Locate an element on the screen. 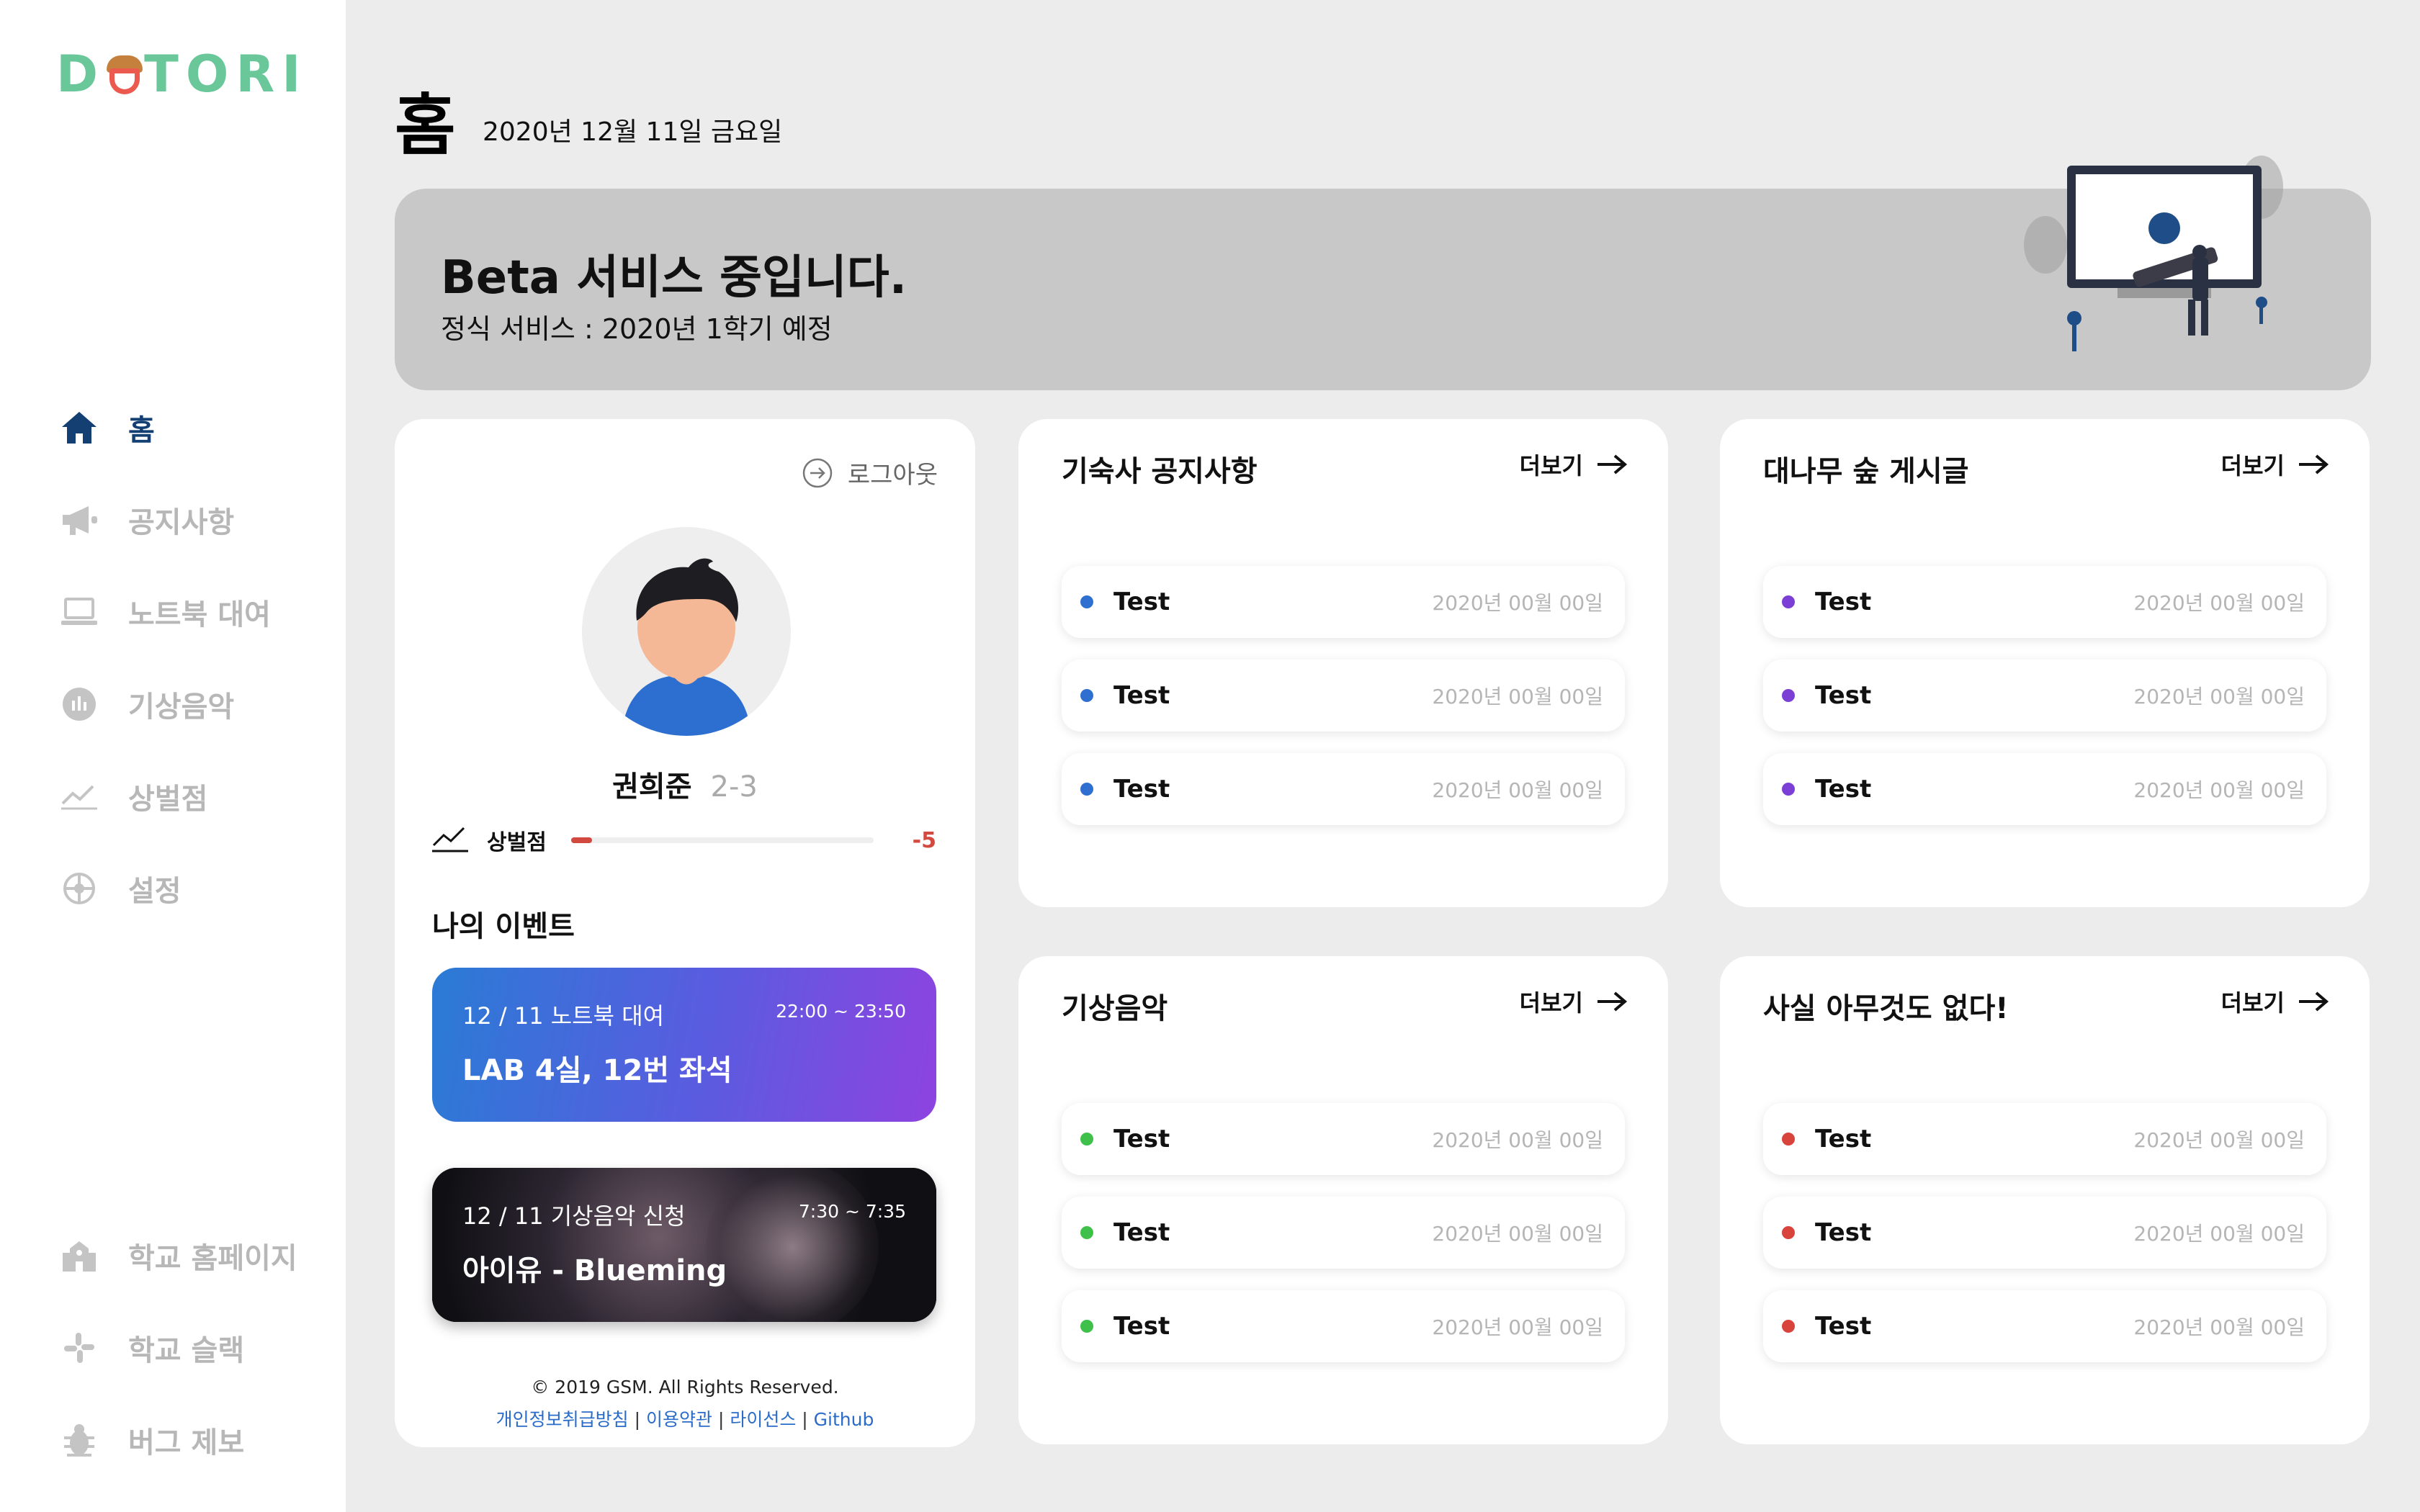  music-icon is located at coordinates (79, 704).